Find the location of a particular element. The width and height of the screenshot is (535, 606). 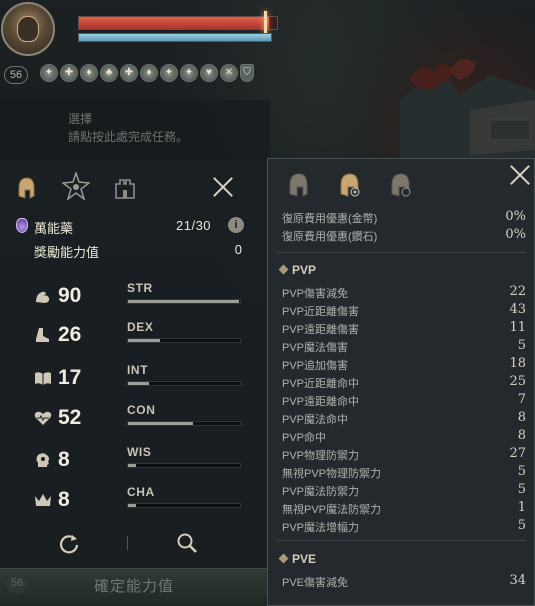

buff-row: ✦ ✚ ♦ ♣ ✚ ♦ ✦ ✦ ♥ ✕ ⛉ is located at coordinates (147, 74).